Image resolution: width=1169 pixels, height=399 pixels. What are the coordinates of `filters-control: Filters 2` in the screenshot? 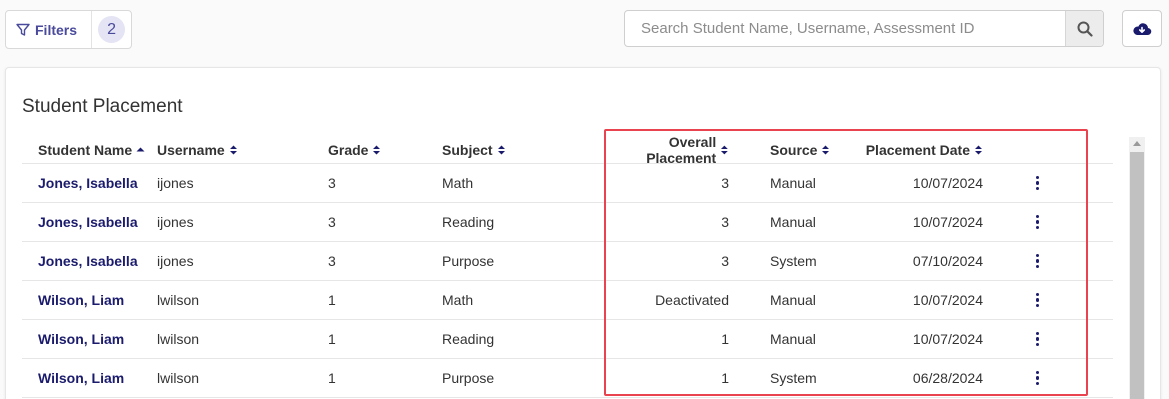 It's located at (68, 29).